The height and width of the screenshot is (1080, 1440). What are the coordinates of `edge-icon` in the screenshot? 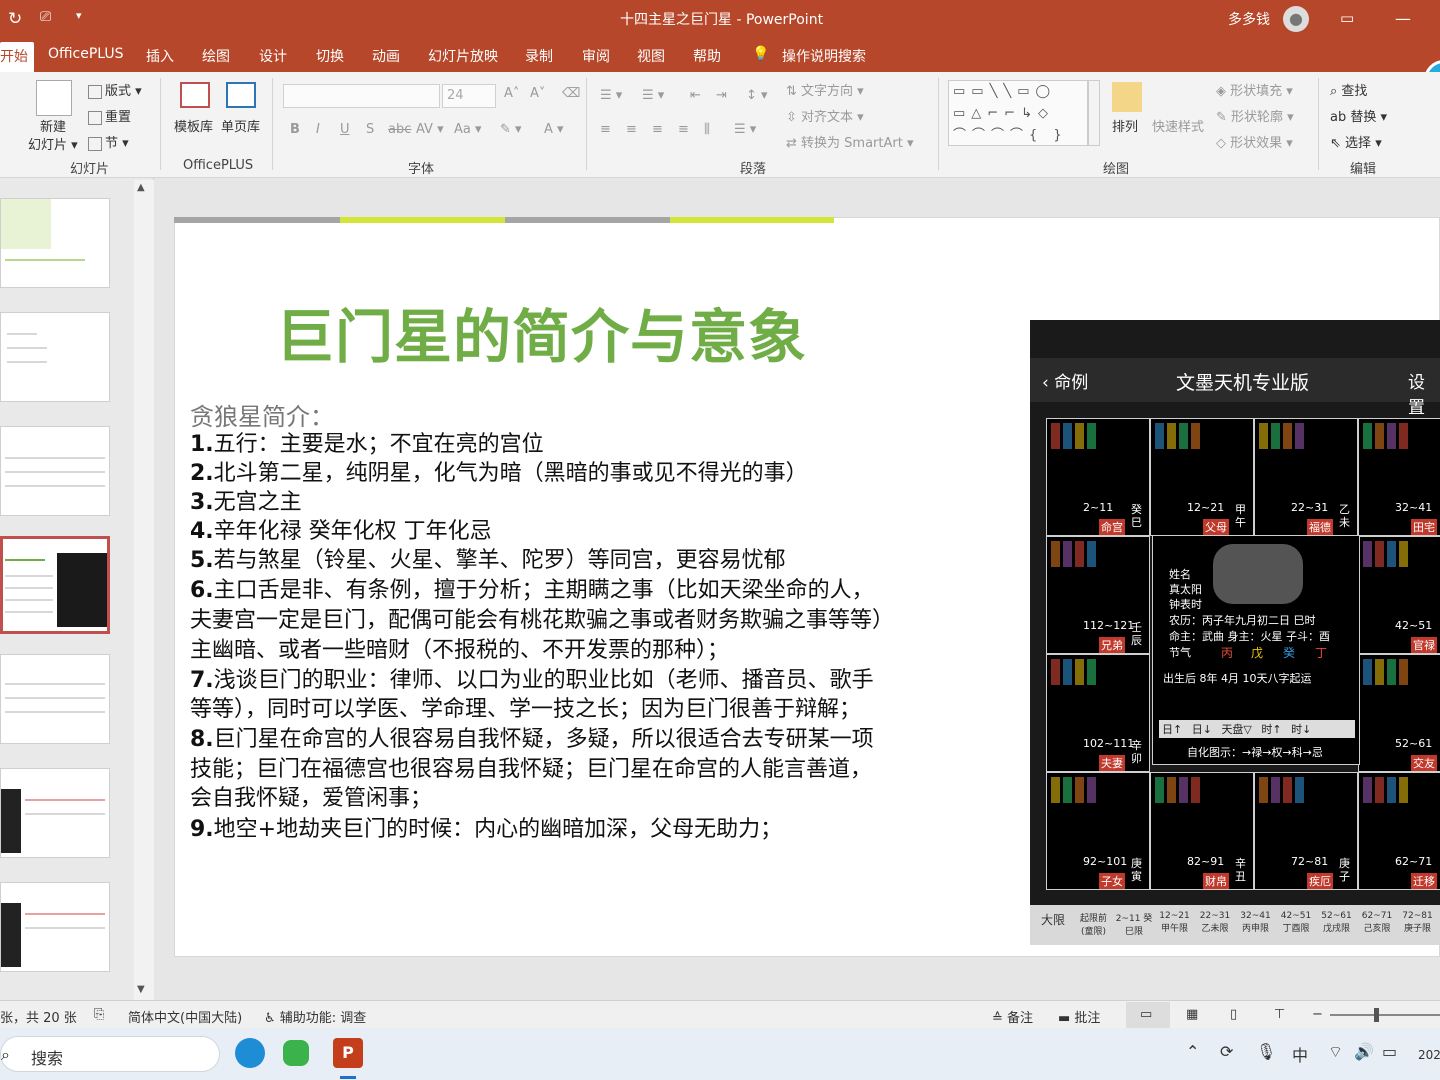 It's located at (250, 1053).